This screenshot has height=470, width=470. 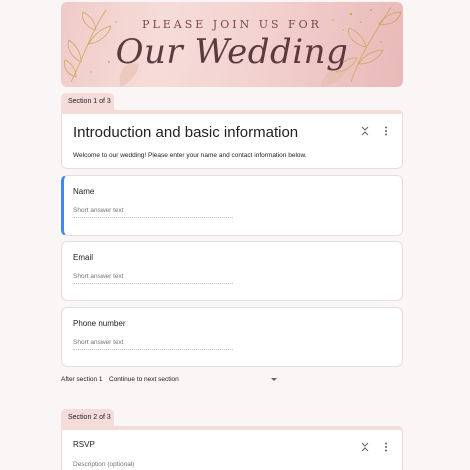 What do you see at coordinates (274, 379) in the screenshot?
I see `dropdown-caret-icon` at bounding box center [274, 379].